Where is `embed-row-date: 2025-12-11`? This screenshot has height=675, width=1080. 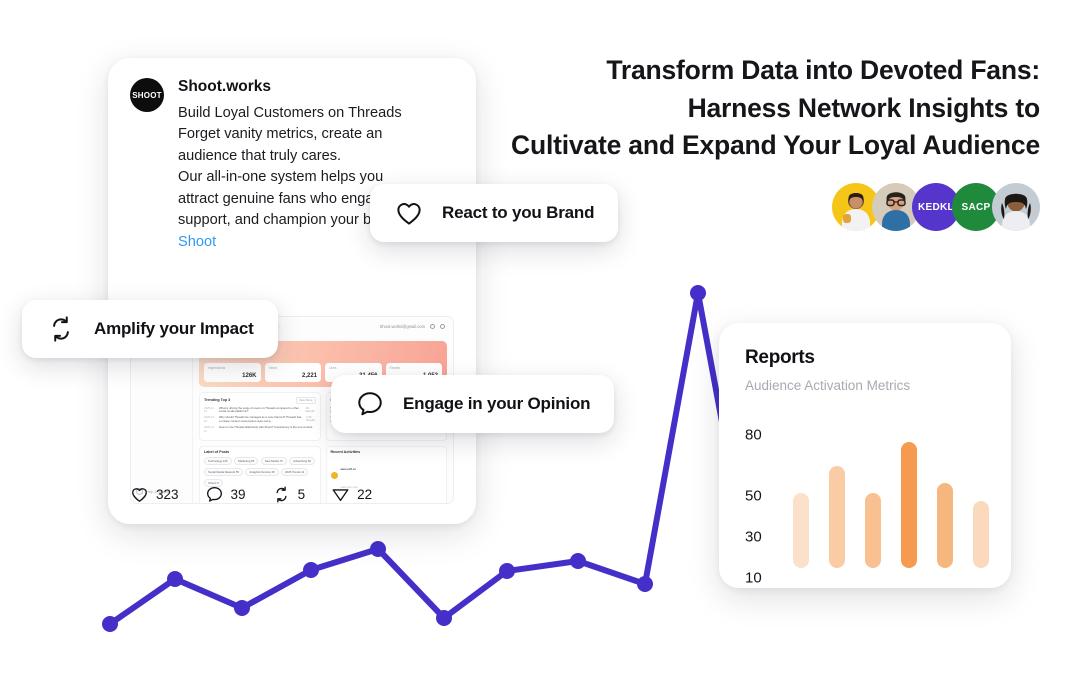 embed-row-date: 2025-12-11 is located at coordinates (209, 429).